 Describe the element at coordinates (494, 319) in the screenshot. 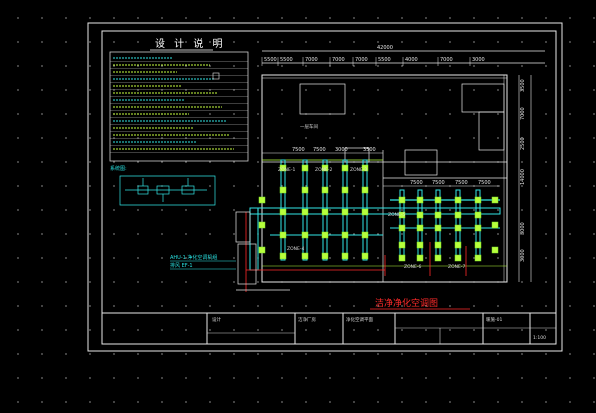

I see `tb-drawing-no: 暖施-01` at that location.